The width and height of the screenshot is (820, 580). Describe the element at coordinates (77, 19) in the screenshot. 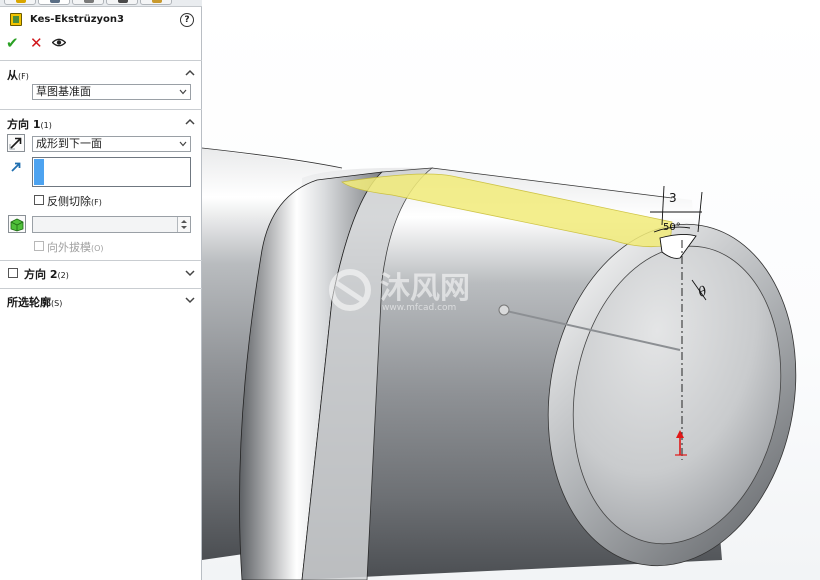

I see `feature-title: Kes-Ekstrüzyon3` at that location.